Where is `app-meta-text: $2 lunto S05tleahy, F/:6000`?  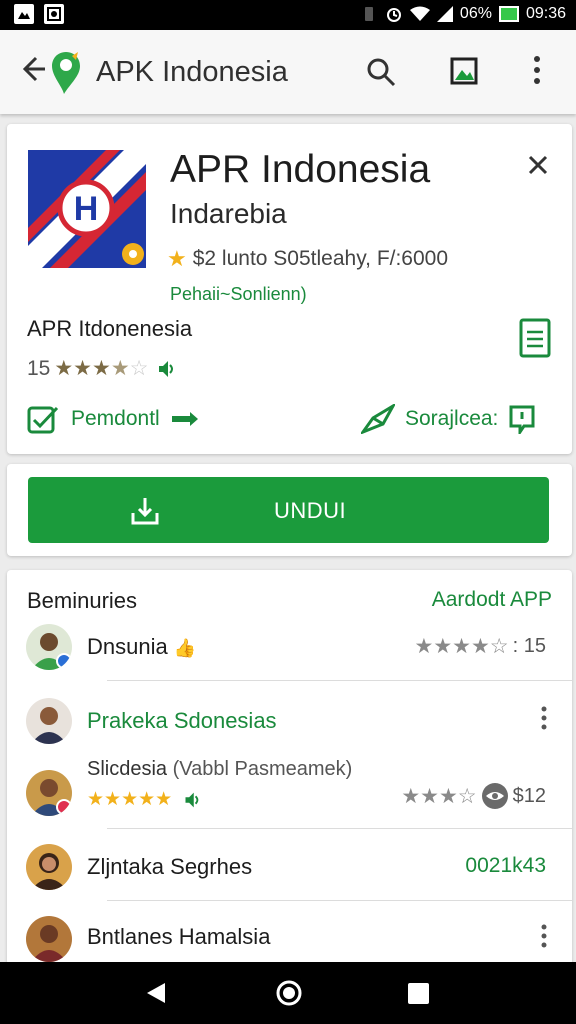 app-meta-text: $2 lunto S05tleahy, F/:6000 is located at coordinates (320, 258).